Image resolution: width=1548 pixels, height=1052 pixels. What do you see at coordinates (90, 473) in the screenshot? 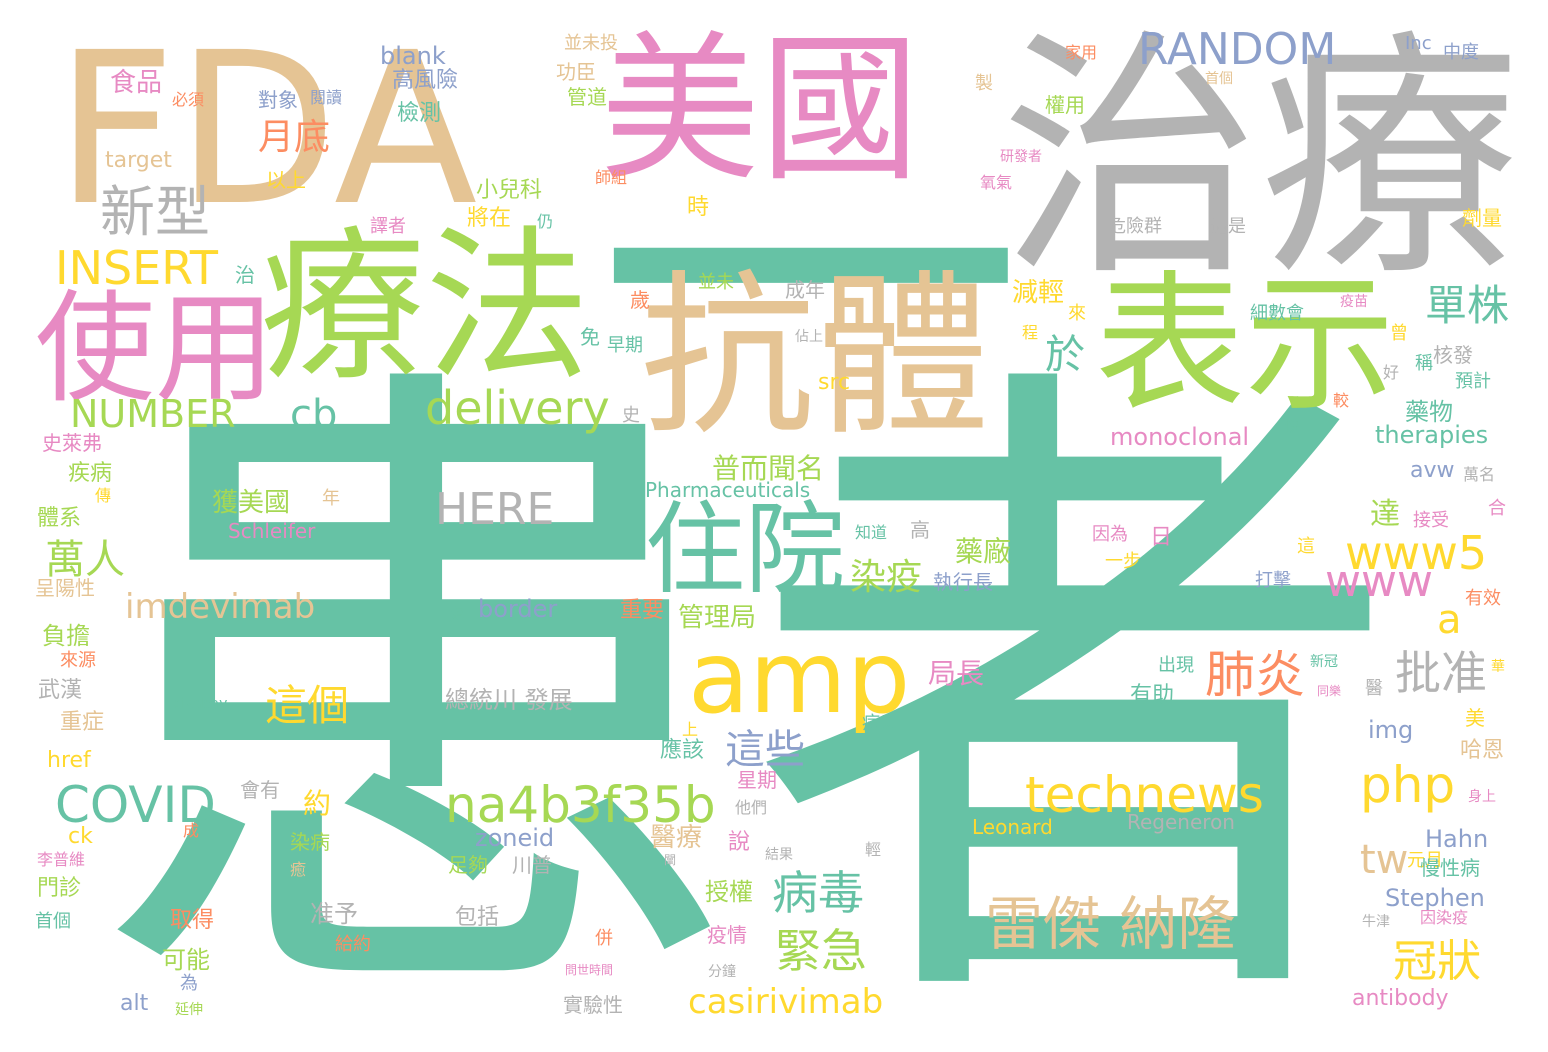
I see `word: 疾病` at bounding box center [90, 473].